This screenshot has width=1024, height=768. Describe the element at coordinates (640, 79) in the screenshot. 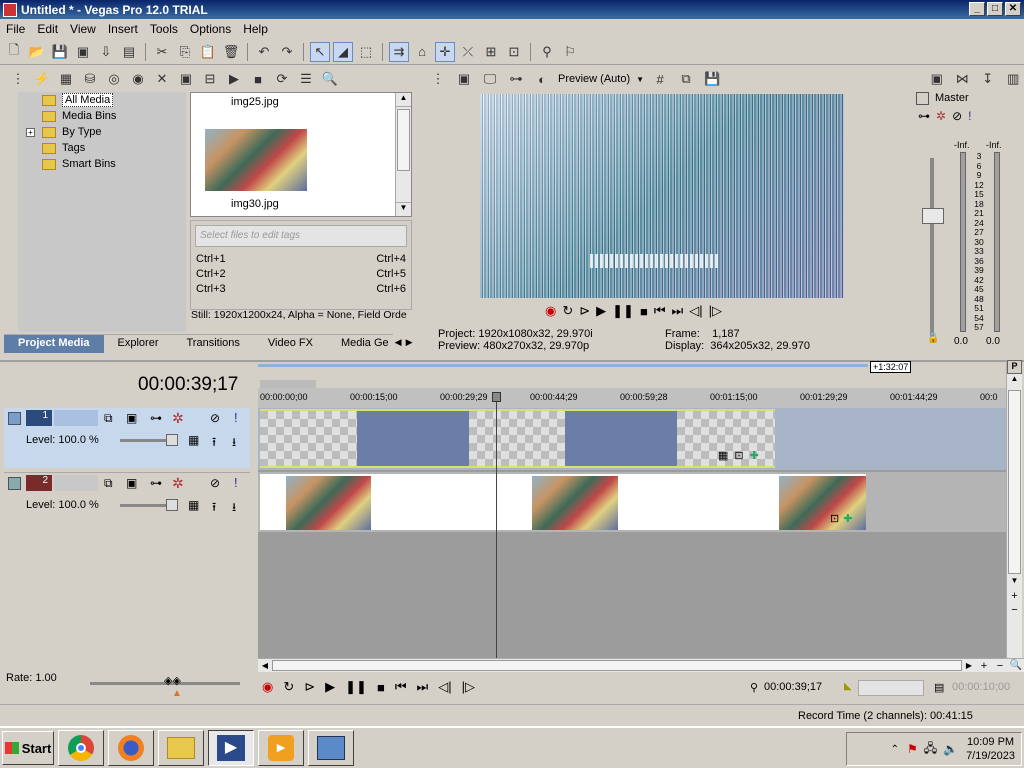

I see `chevron-down-icon: ▼` at that location.